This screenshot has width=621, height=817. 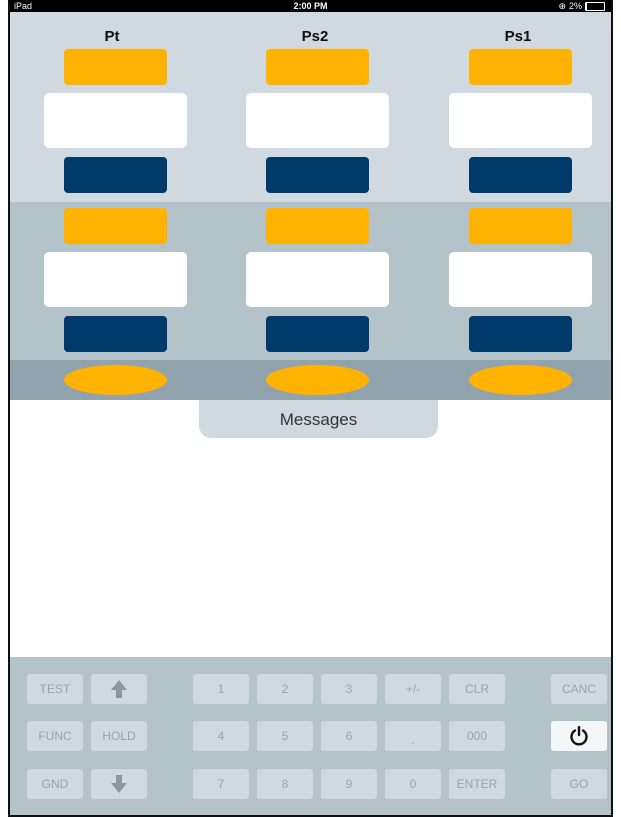 What do you see at coordinates (115, 175) in the screenshot?
I see `pt-navy-button-top` at bounding box center [115, 175].